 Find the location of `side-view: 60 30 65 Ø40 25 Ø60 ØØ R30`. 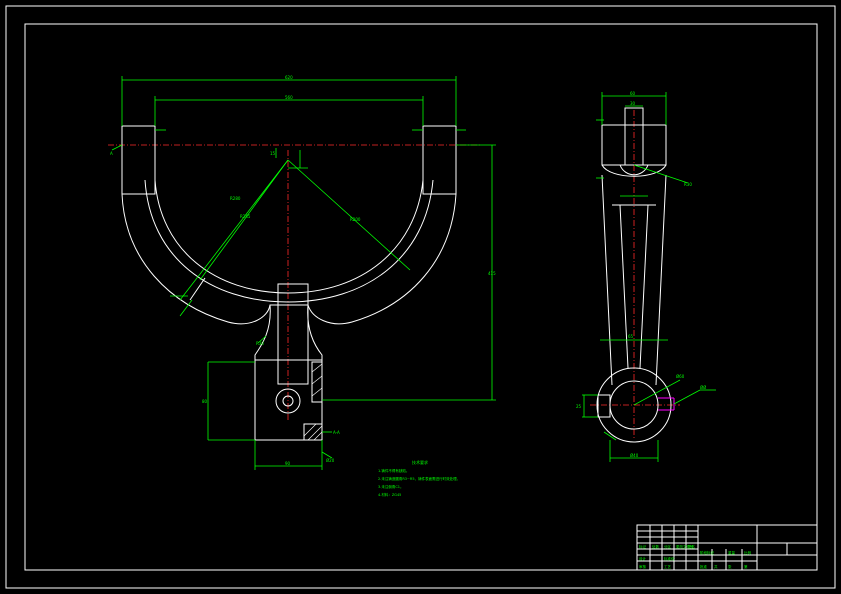

side-view: 60 30 65 Ø40 25 Ø60 ØØ R30 is located at coordinates (646, 276).